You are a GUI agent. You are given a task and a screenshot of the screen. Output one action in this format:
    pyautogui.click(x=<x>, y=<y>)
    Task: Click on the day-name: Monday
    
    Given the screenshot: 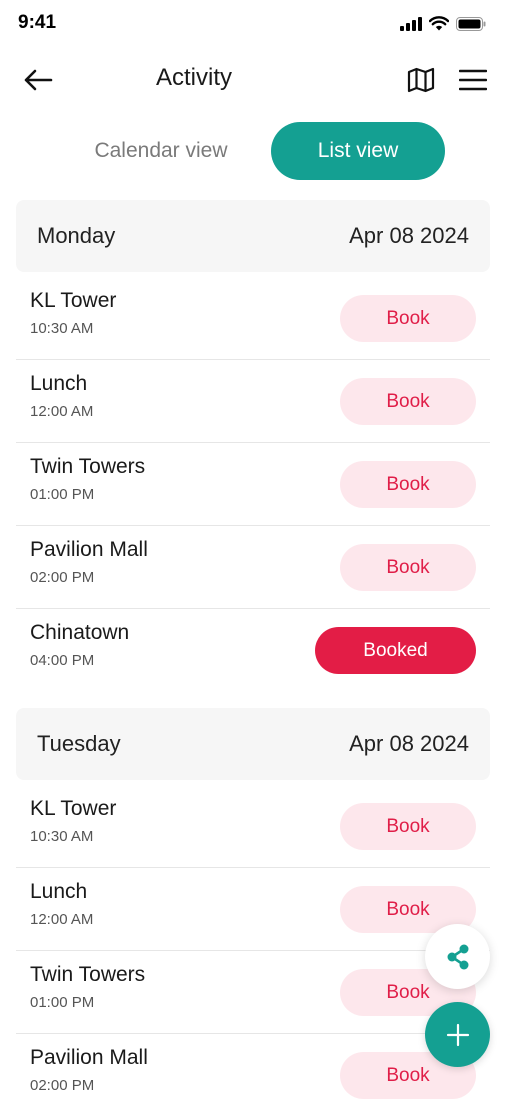 What is the action you would take?
    pyautogui.click(x=76, y=235)
    